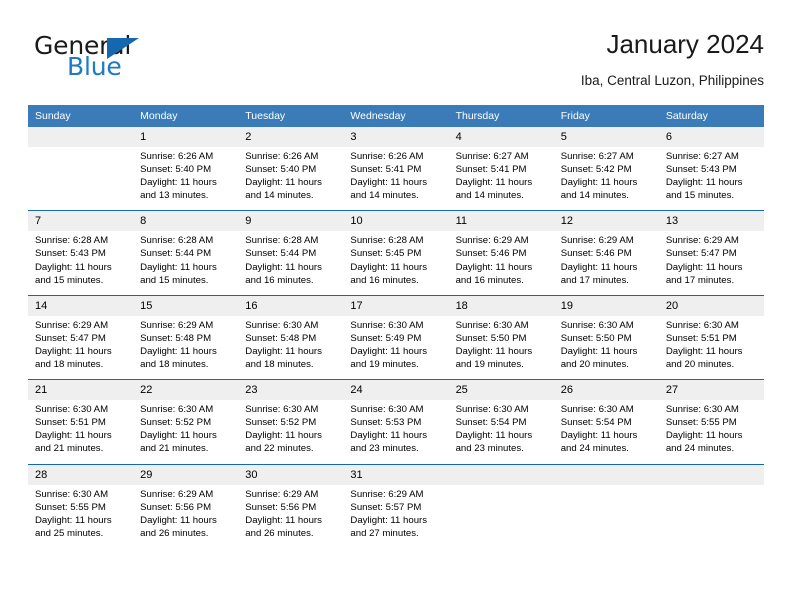 This screenshot has width=792, height=612. Describe the element at coordinates (386, 507) in the screenshot. I see `sunset-text: Sunset: 5:57 PM` at that location.